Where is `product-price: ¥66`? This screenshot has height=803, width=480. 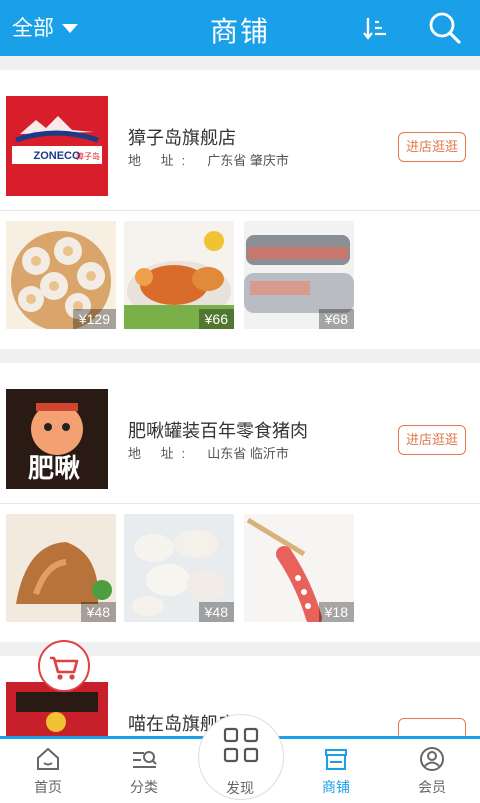
product-price: ¥66 is located at coordinates (216, 319).